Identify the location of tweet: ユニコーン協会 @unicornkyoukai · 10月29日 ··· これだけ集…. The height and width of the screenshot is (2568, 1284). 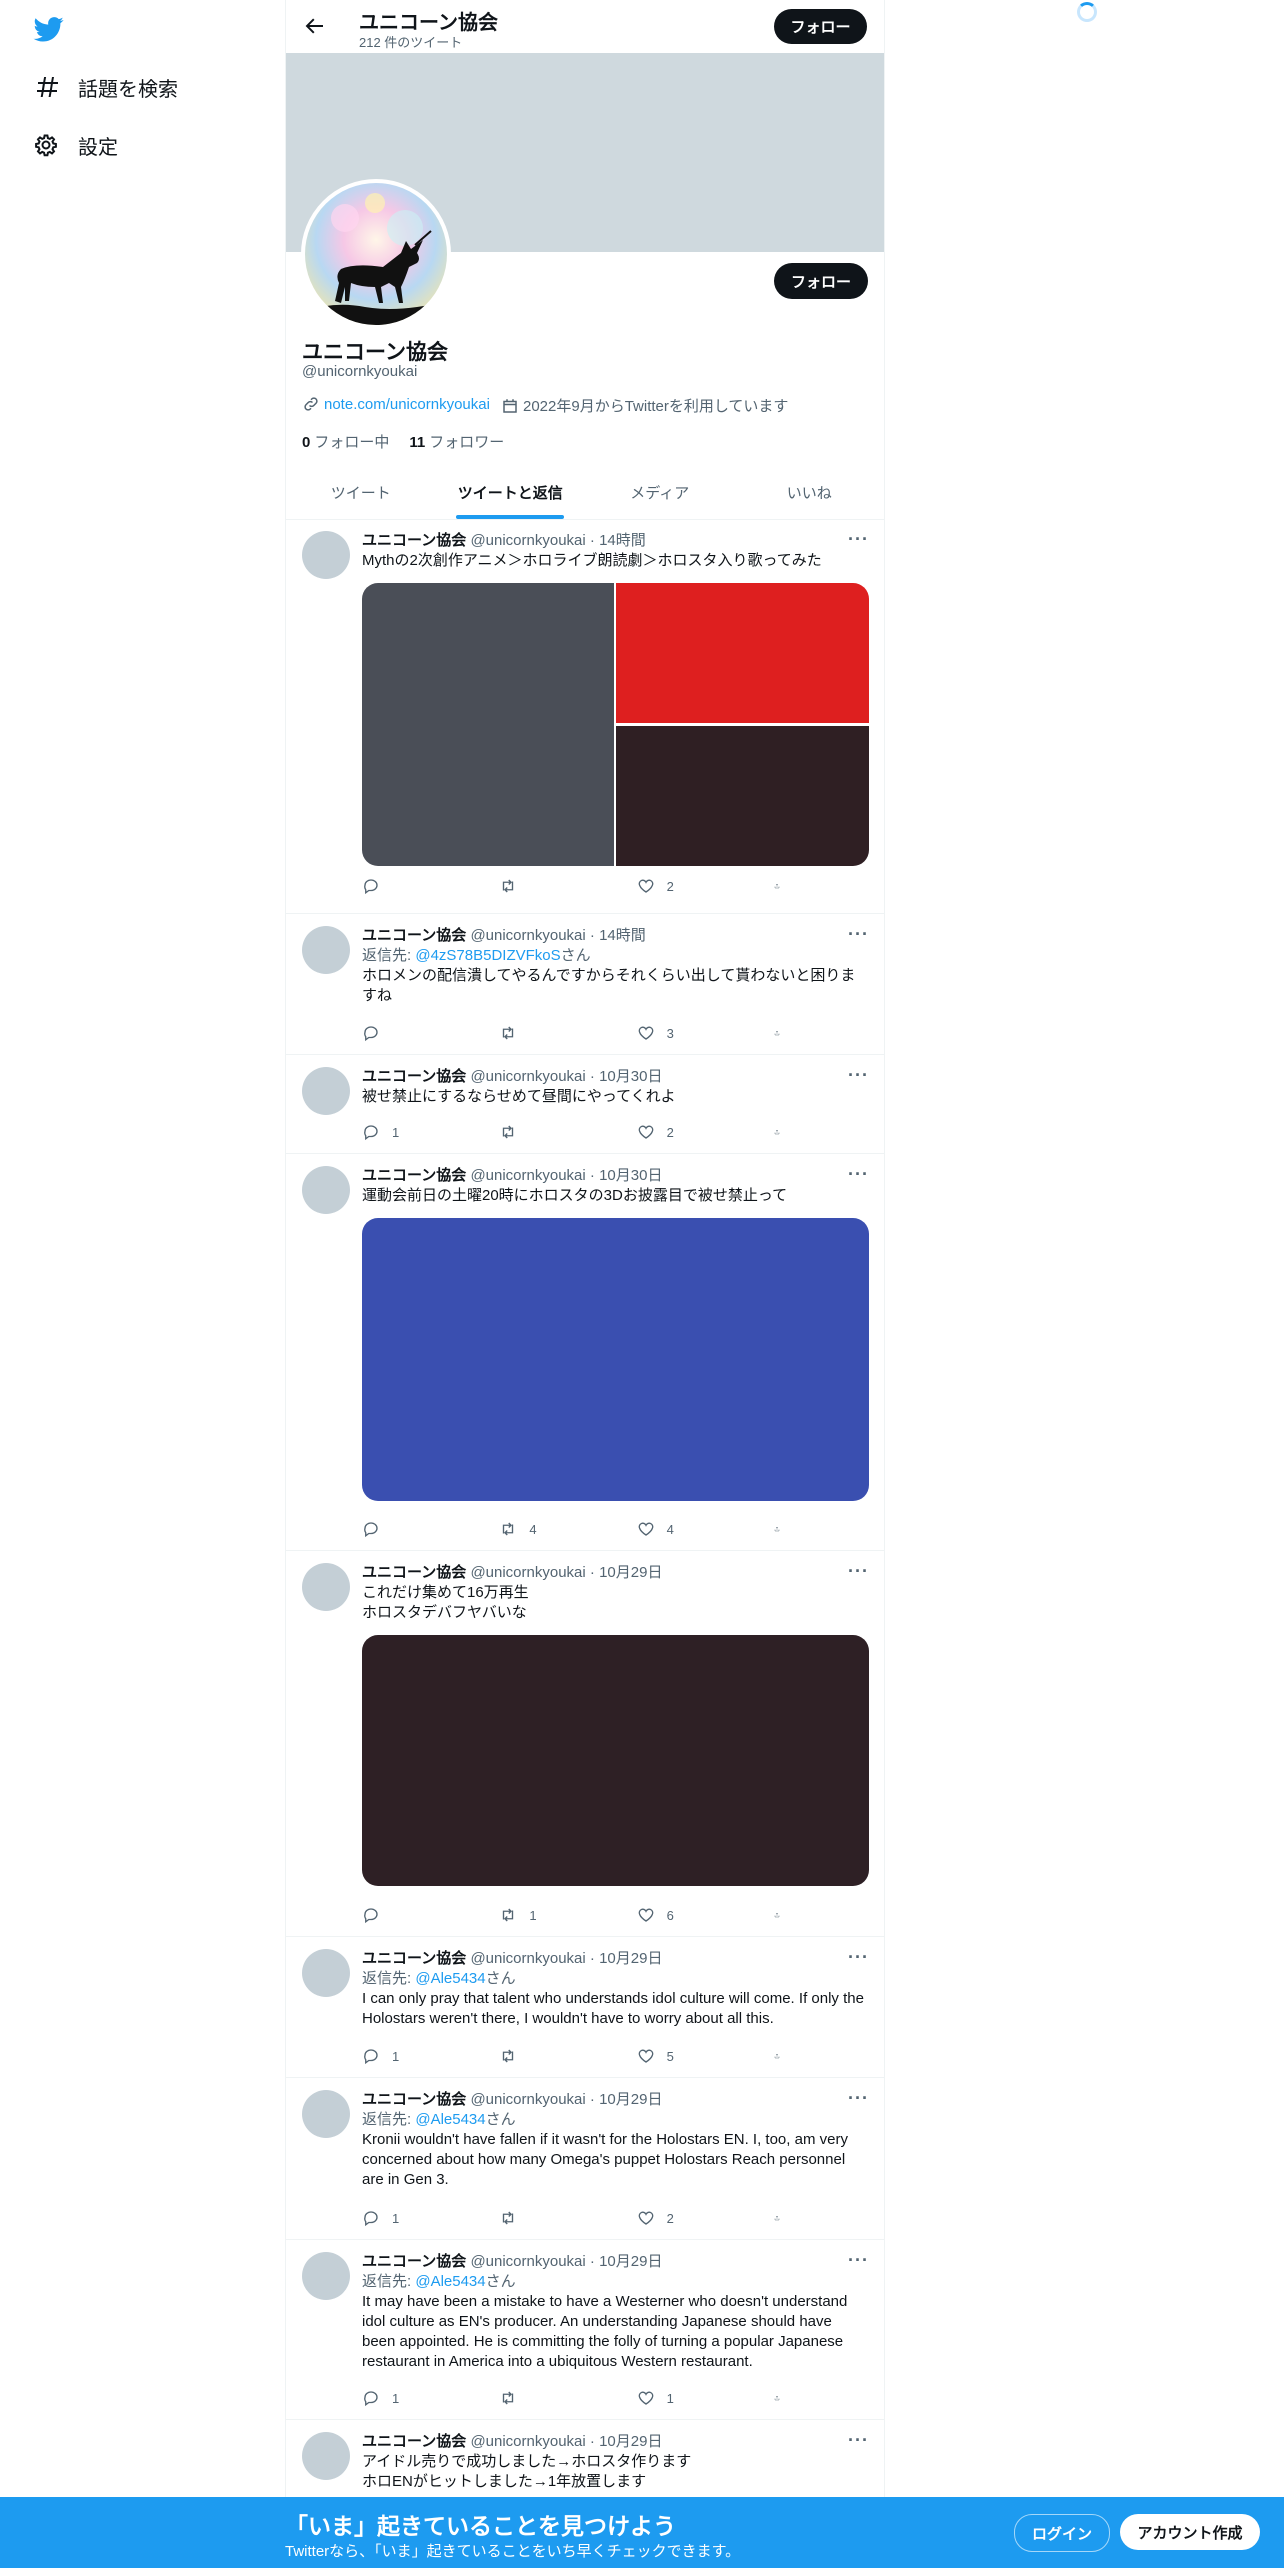
(585, 1744).